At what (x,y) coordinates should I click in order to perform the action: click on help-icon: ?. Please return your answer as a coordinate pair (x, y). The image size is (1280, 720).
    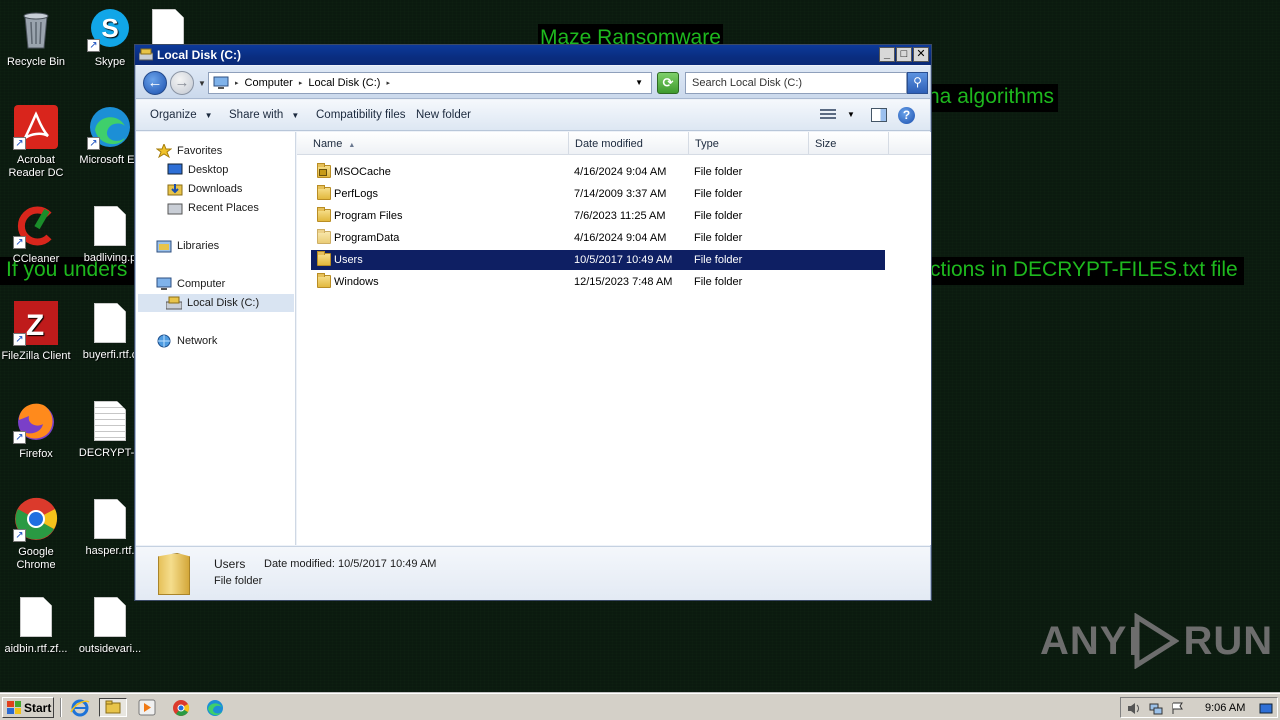
    Looking at the image, I should click on (906, 115).